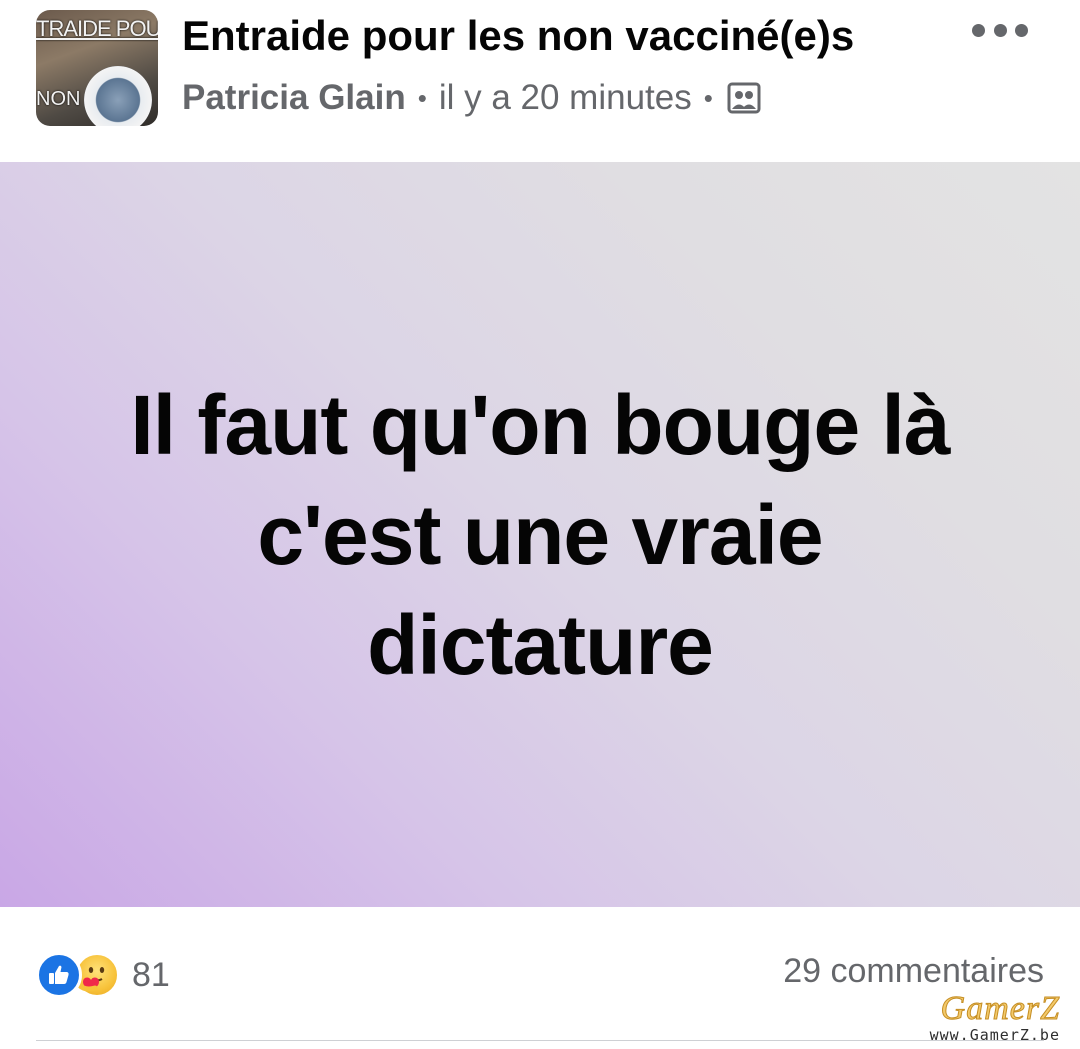 This screenshot has width=1080, height=1049. I want to click on care-face-icon, so click(91, 979).